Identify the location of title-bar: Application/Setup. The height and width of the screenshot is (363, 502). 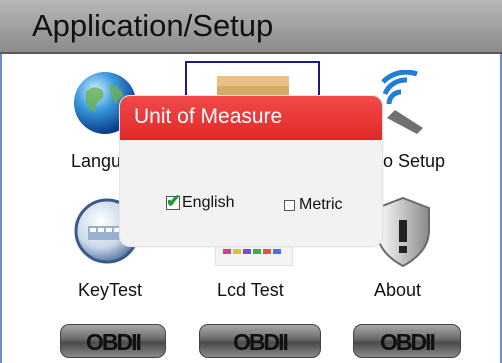
(251, 27).